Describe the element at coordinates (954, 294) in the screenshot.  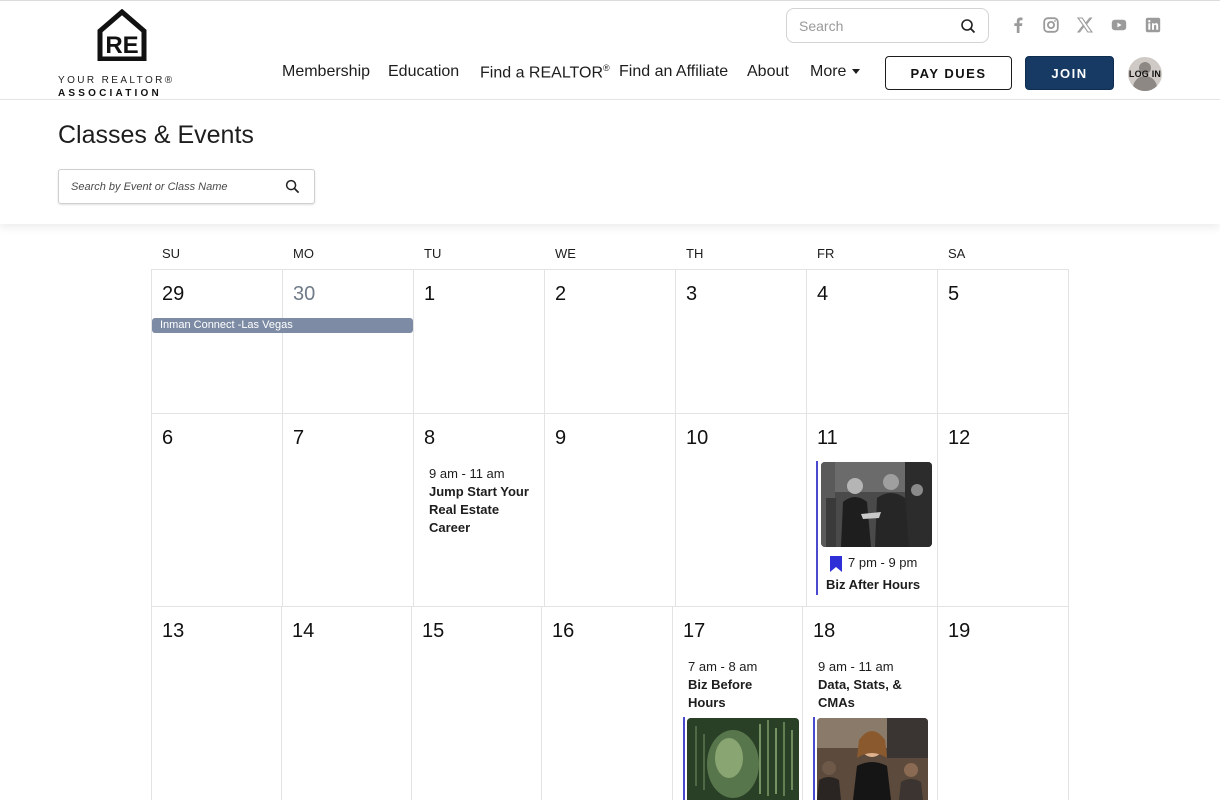
I see `day-number: 5` at that location.